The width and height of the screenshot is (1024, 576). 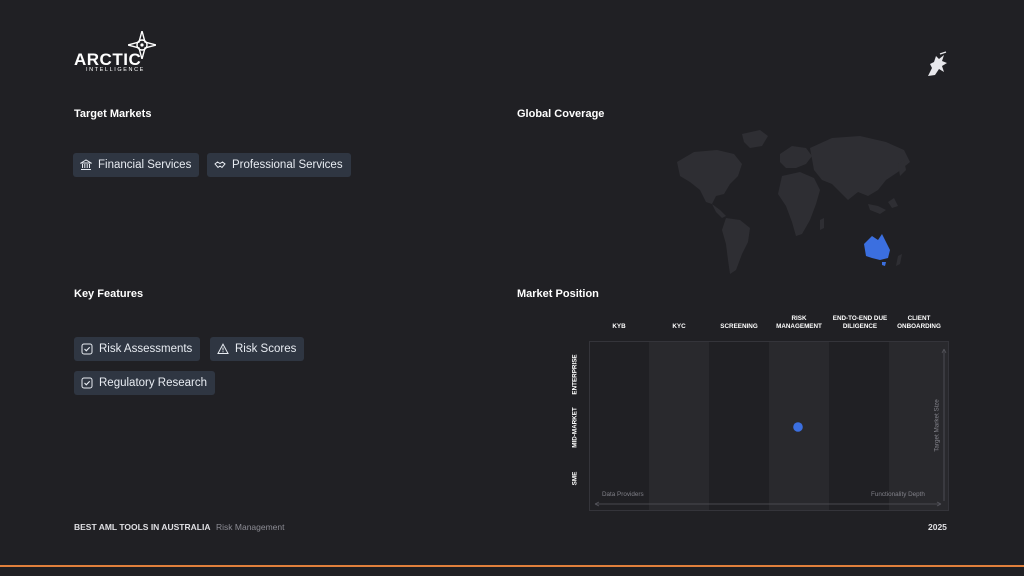 What do you see at coordinates (115, 70) in the screenshot?
I see `logo-subtext: INTELLIGENCE` at bounding box center [115, 70].